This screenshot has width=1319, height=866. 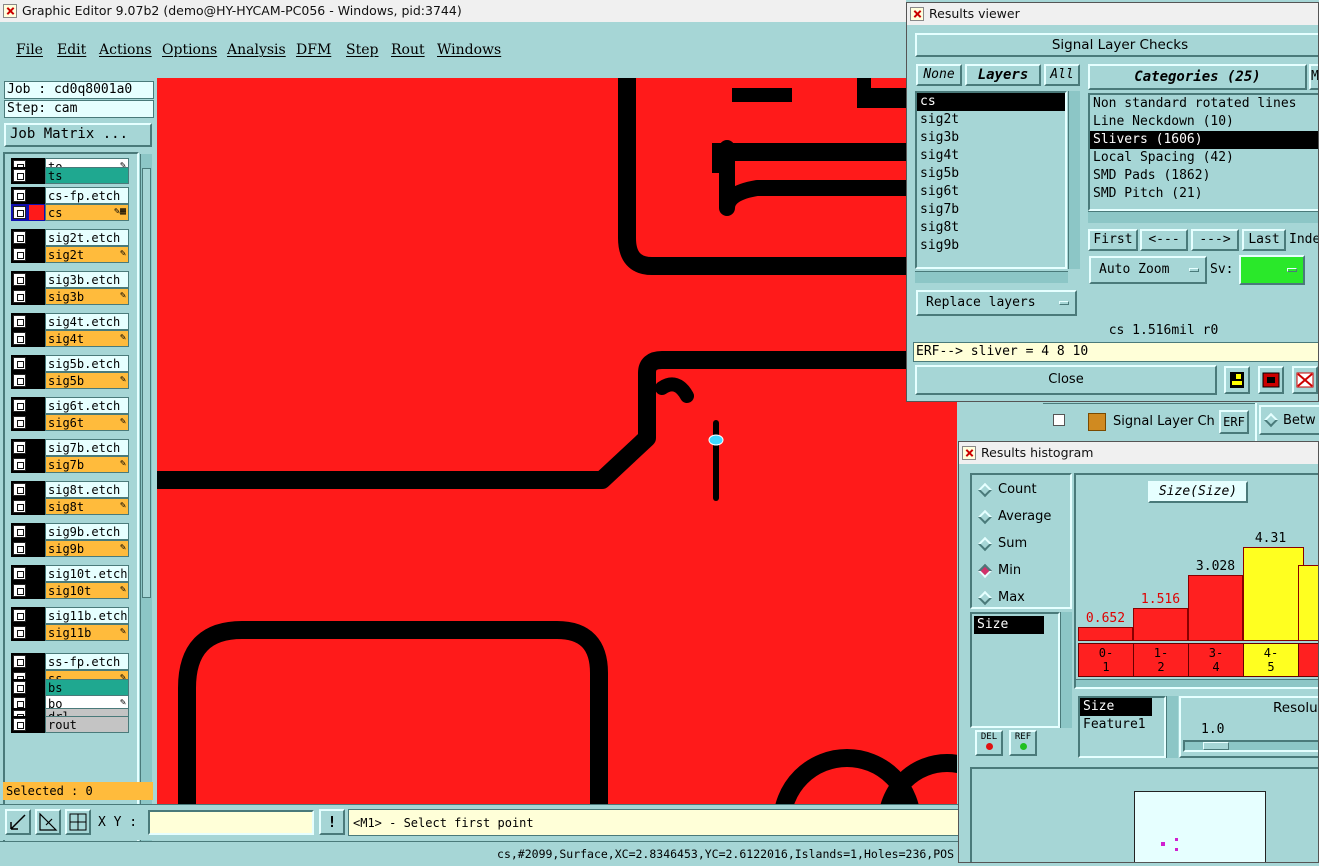 What do you see at coordinates (1204, 158) in the screenshot?
I see `category-item: Local Spacing (42)` at bounding box center [1204, 158].